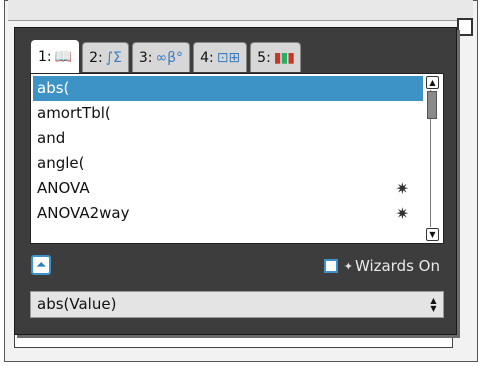 The height and width of the screenshot is (366, 481). What do you see at coordinates (228, 57) in the screenshot?
I see `list-template-icon: ⊡⊞` at bounding box center [228, 57].